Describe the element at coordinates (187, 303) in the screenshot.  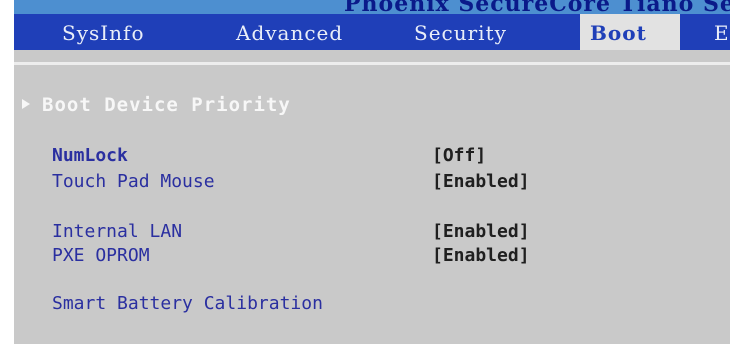
I see `smart-battery-calibration-item: Smart Battery Calibration` at that location.